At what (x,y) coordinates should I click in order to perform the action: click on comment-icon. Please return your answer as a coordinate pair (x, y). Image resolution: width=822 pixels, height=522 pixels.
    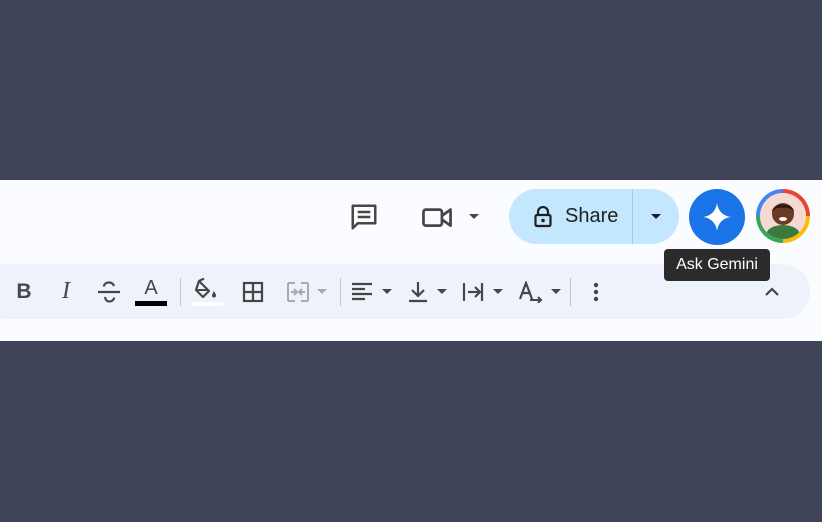
    Looking at the image, I should click on (364, 217).